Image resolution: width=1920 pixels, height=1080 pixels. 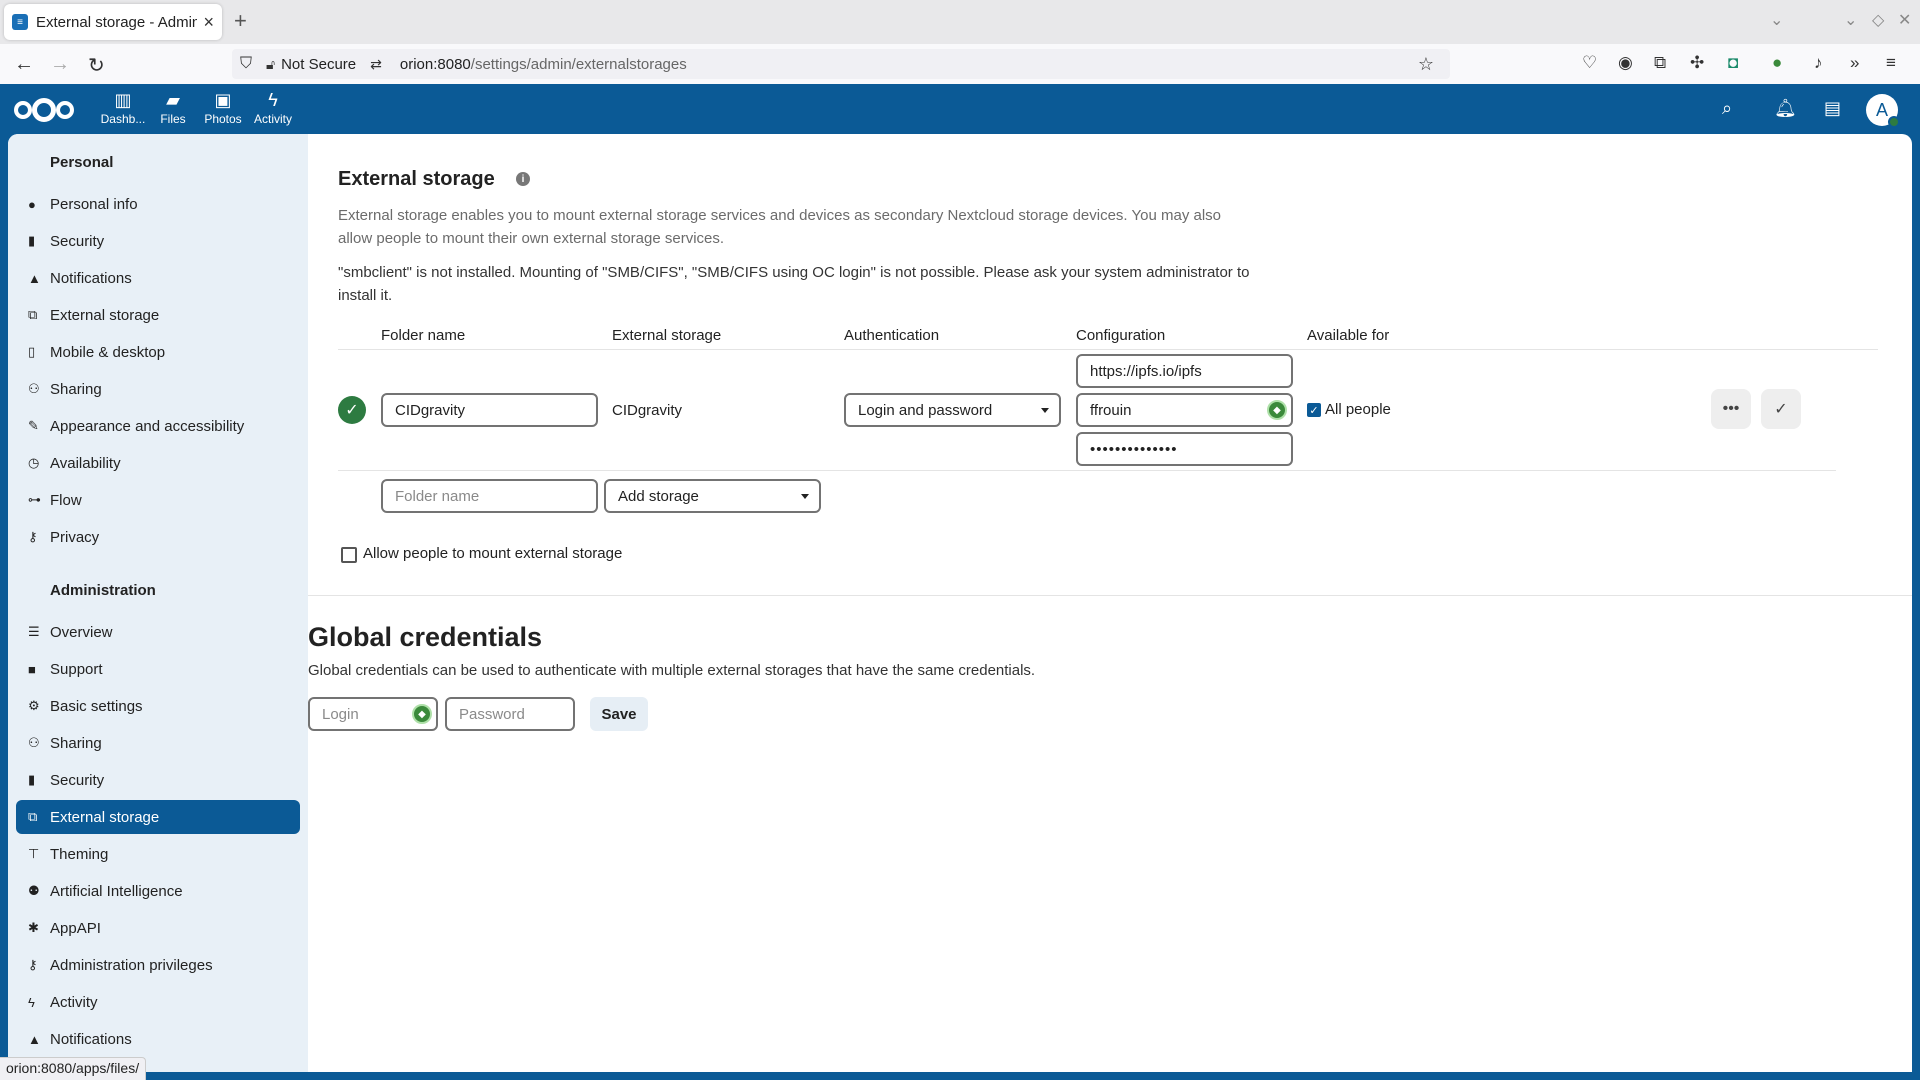 What do you see at coordinates (33, 816) in the screenshot?
I see `external-storage-icon: ⧉` at bounding box center [33, 816].